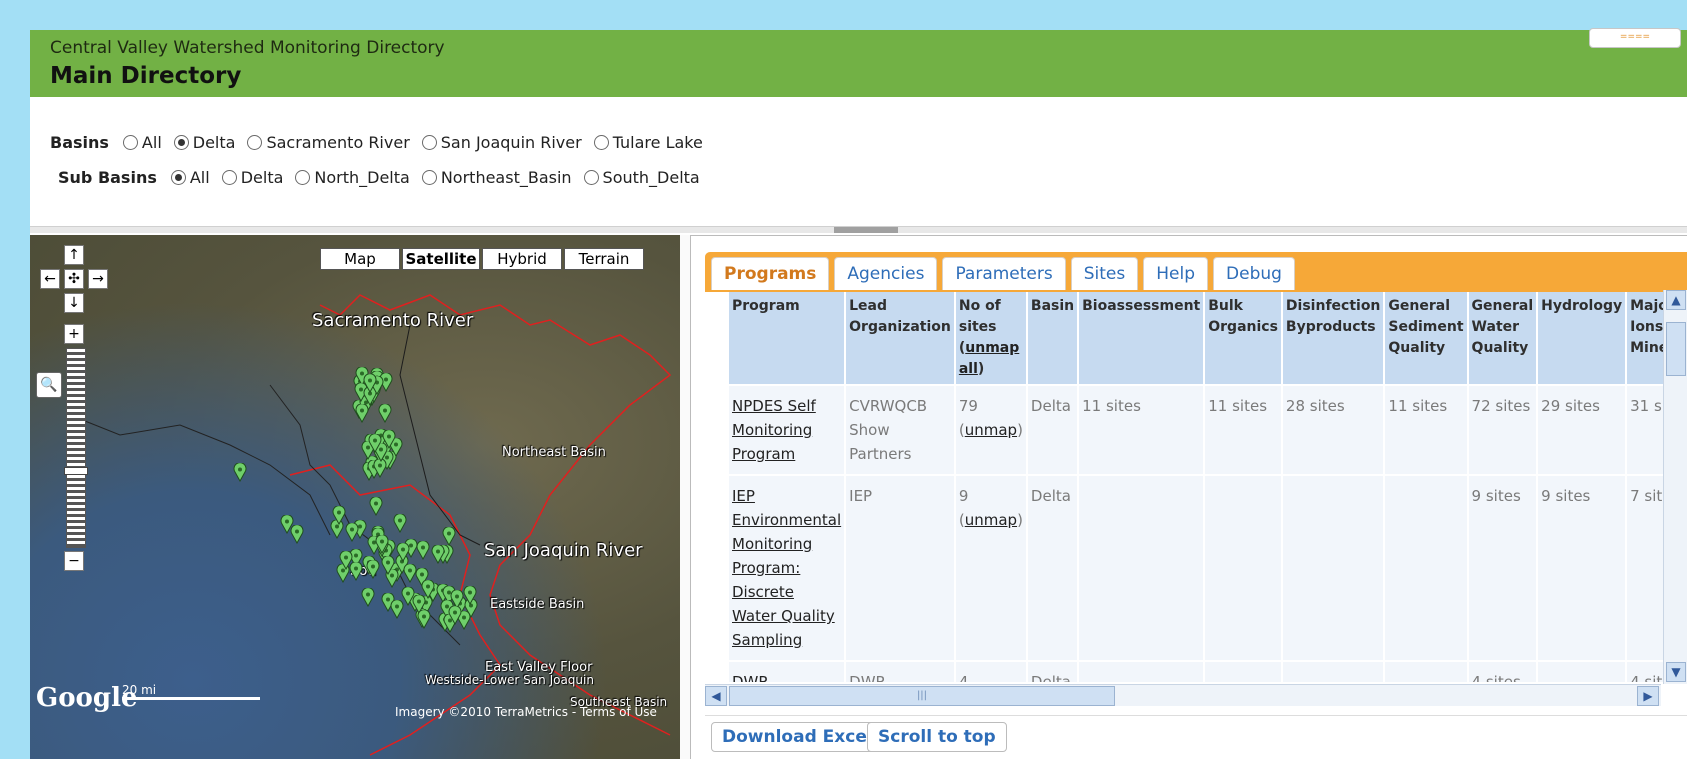  Describe the element at coordinates (648, 142) in the screenshot. I see `basin-option-tulare-lake: Tulare Lake` at that location.